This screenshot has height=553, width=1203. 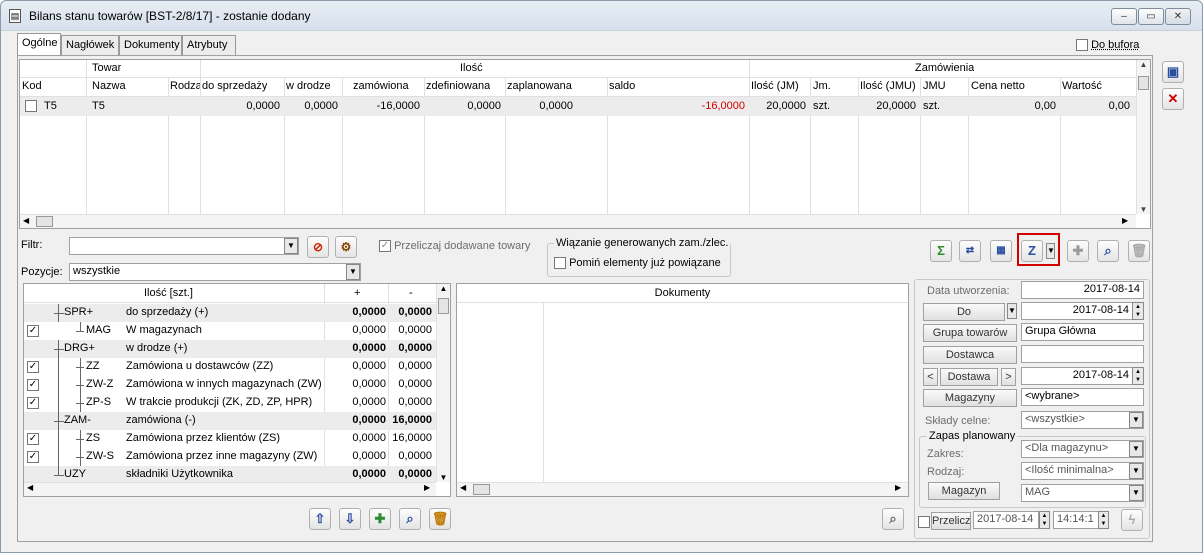 What do you see at coordinates (230, 331) in the screenshot?
I see `tree-row: ✓ MAG W magazynach 0,0000 0,0000` at bounding box center [230, 331].